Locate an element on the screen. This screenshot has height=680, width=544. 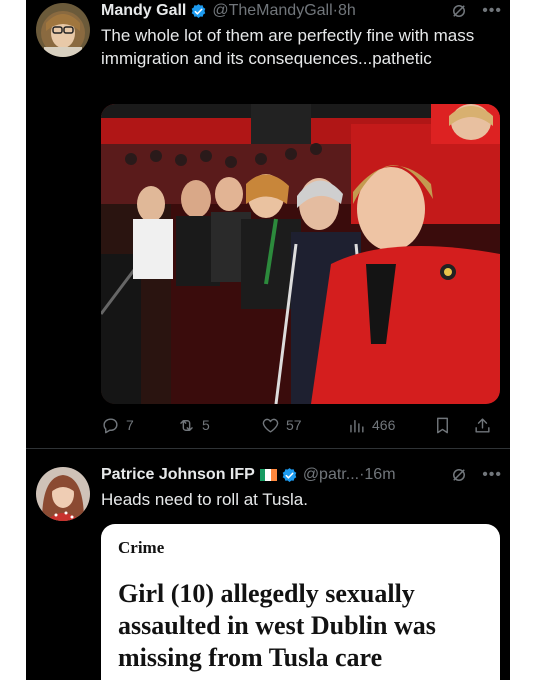
tweet-header: Mandy Gall @TheMandyGall · 8h ••• is located at coordinates (301, 11).